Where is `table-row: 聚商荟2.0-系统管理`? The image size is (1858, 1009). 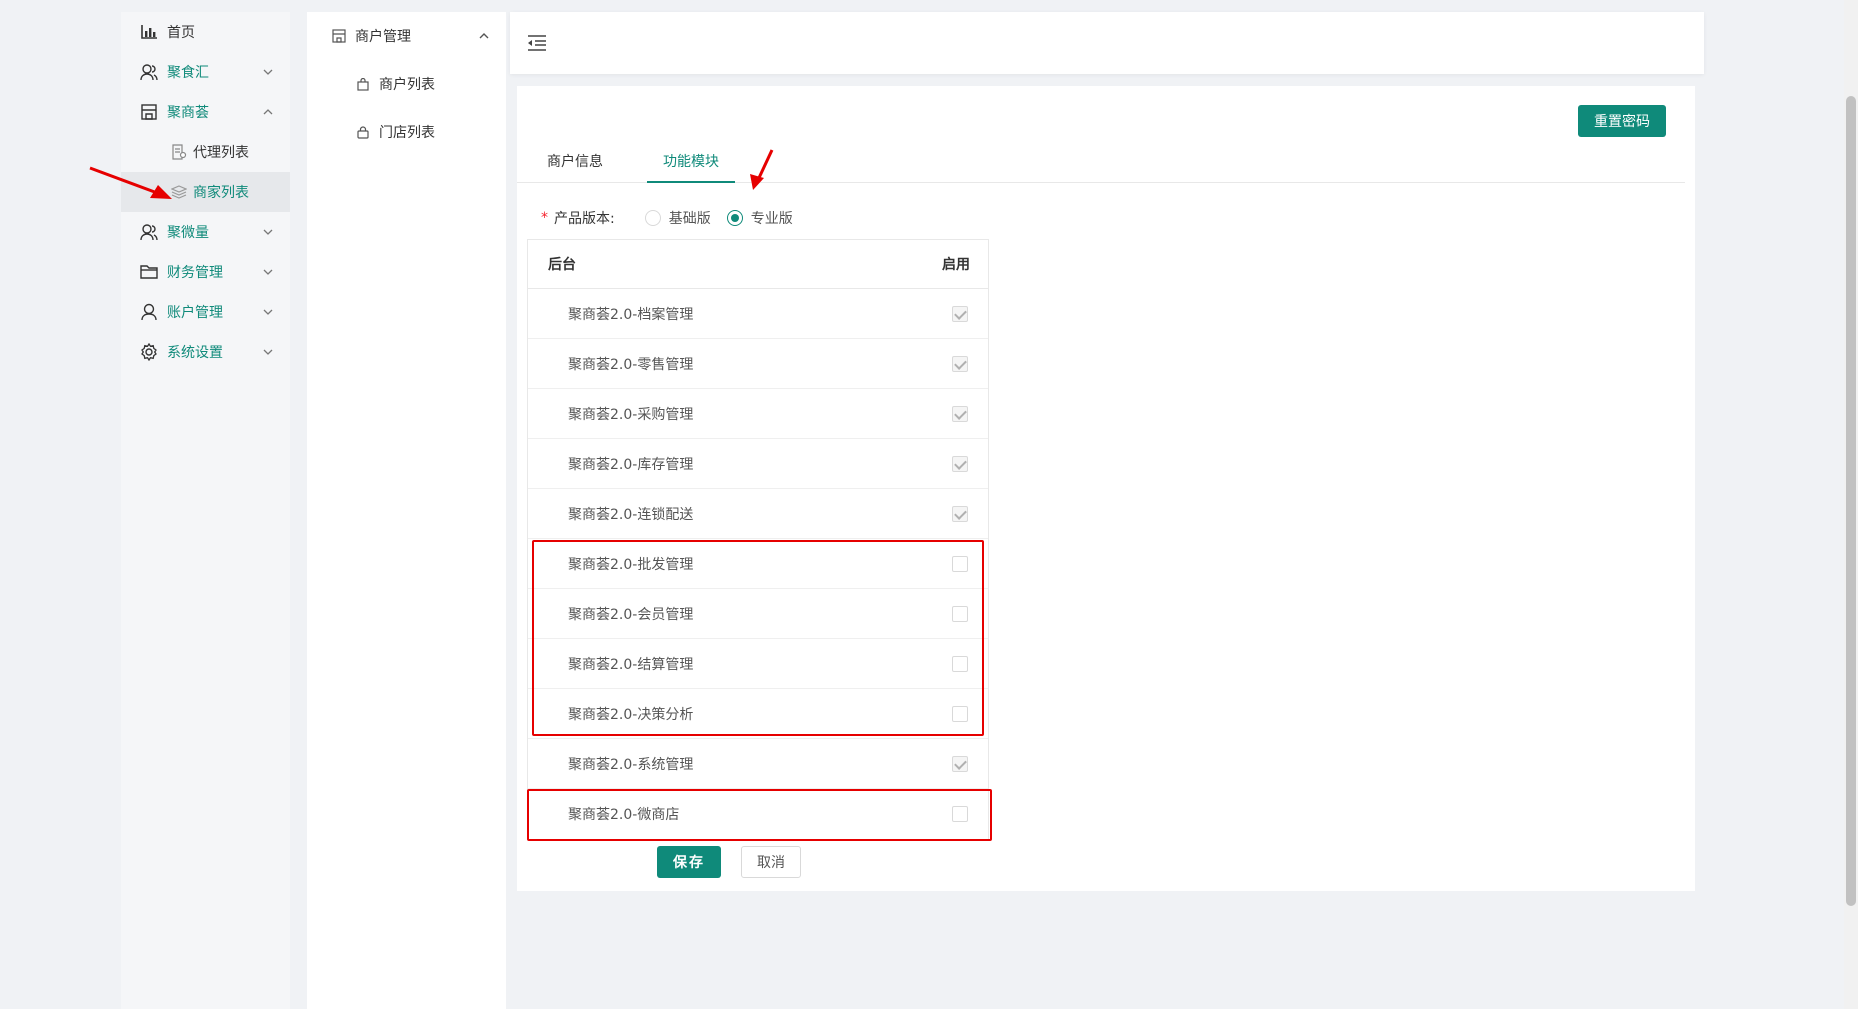
table-row: 聚商荟2.0-系统管理 is located at coordinates (758, 764).